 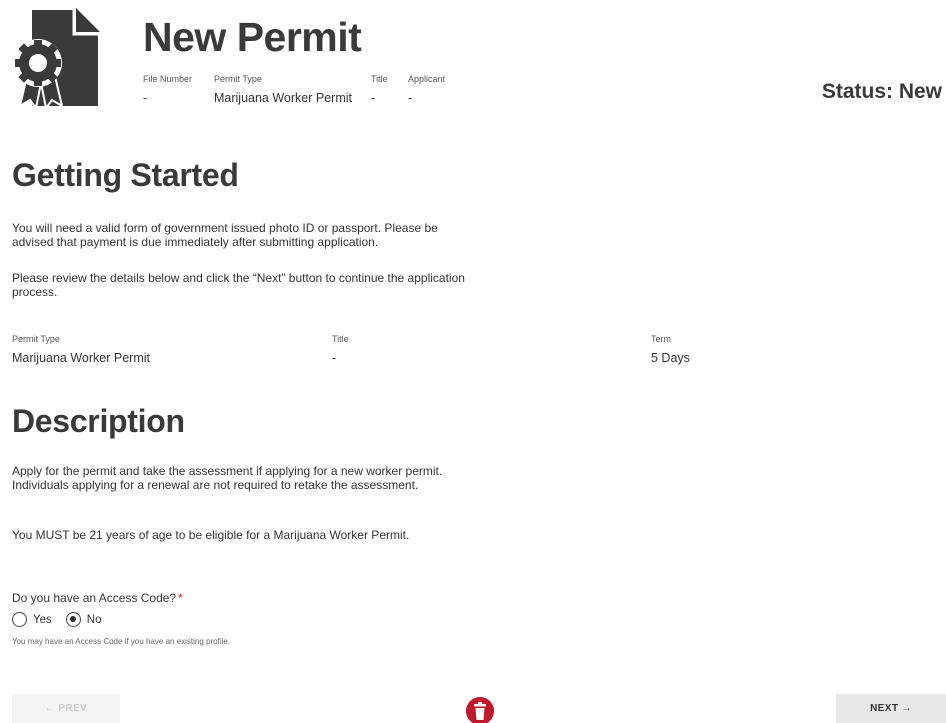 What do you see at coordinates (42, 619) in the screenshot?
I see `radio-yes-label: Yes` at bounding box center [42, 619].